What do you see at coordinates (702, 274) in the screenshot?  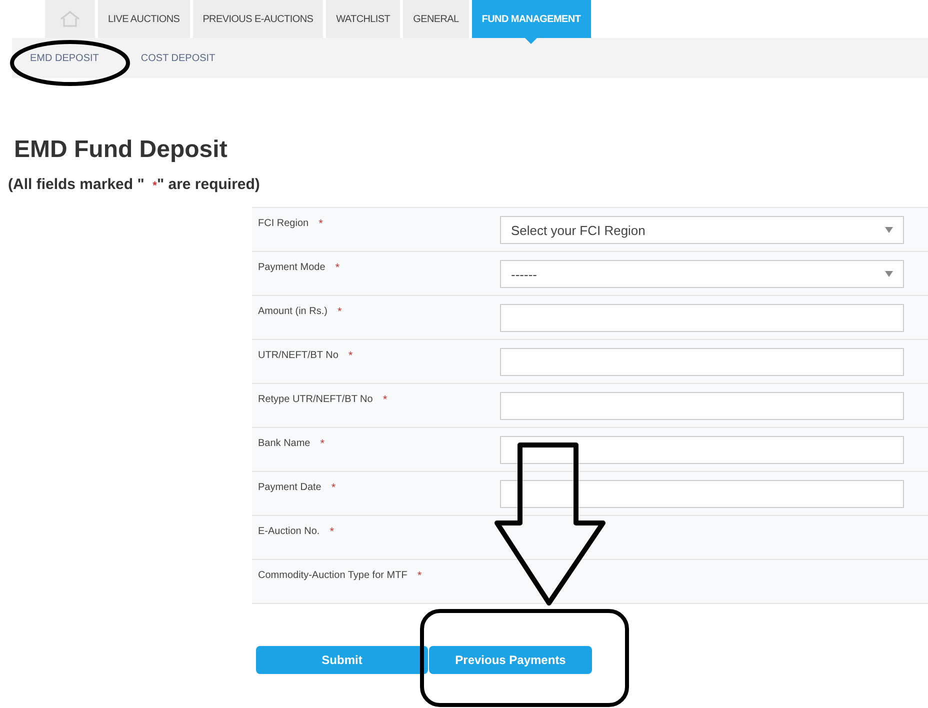 I see `select-field: ------` at bounding box center [702, 274].